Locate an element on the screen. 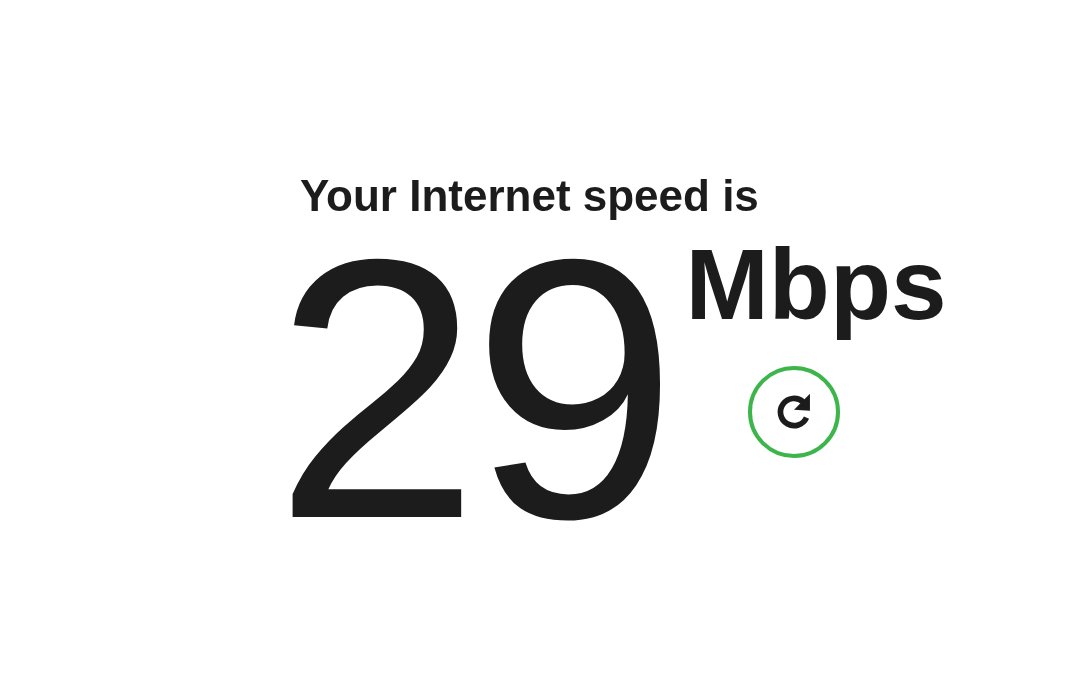 The height and width of the screenshot is (700, 1080). speed-unit: Mbps is located at coordinates (816, 284).